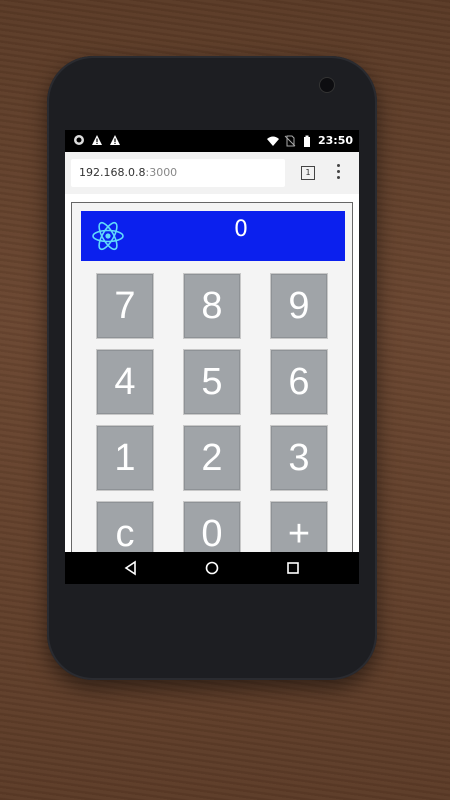 The height and width of the screenshot is (800, 450). Describe the element at coordinates (241, 229) in the screenshot. I see `display-value: 0` at that location.